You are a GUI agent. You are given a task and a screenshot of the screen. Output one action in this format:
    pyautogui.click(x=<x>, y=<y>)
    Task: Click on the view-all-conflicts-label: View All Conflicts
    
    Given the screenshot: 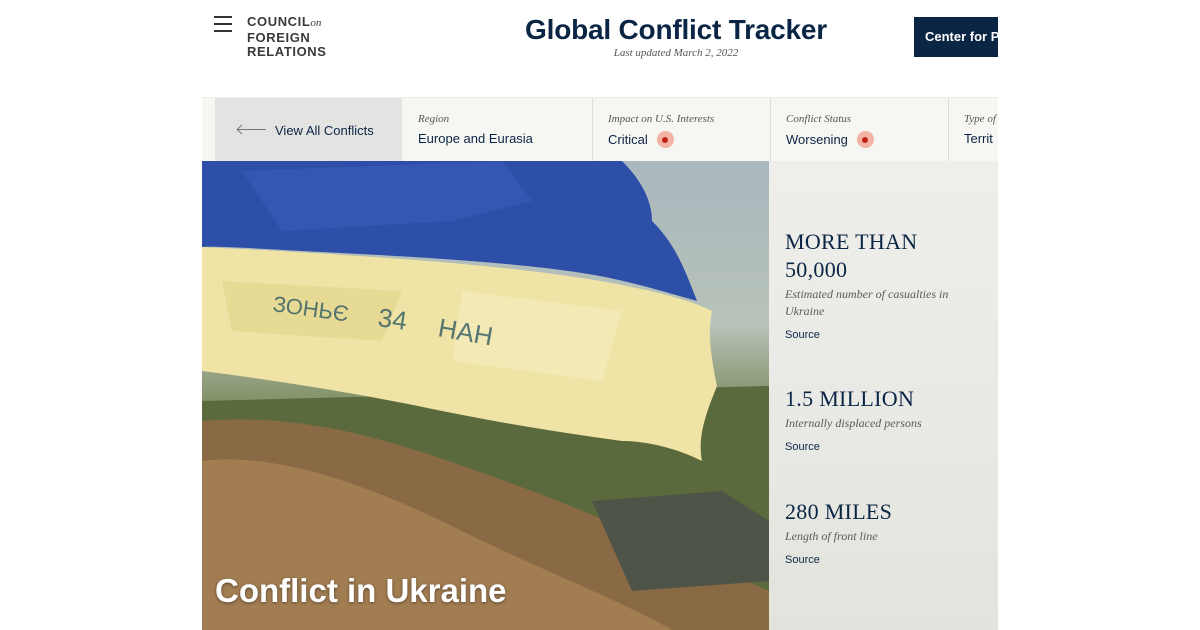 What is the action you would take?
    pyautogui.click(x=324, y=130)
    